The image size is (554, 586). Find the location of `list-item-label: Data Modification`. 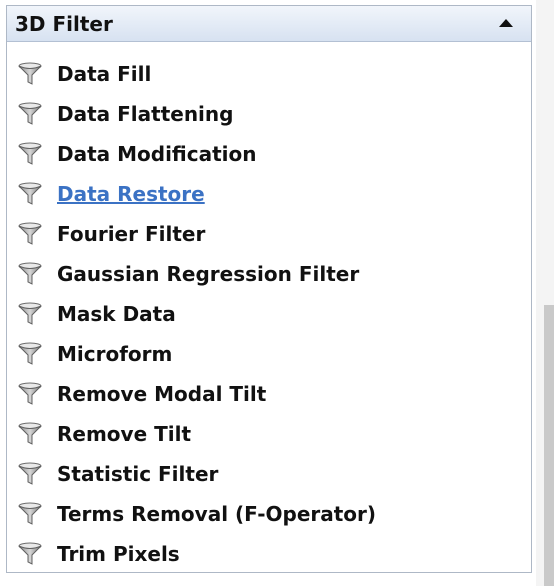

list-item-label: Data Modification is located at coordinates (157, 154).